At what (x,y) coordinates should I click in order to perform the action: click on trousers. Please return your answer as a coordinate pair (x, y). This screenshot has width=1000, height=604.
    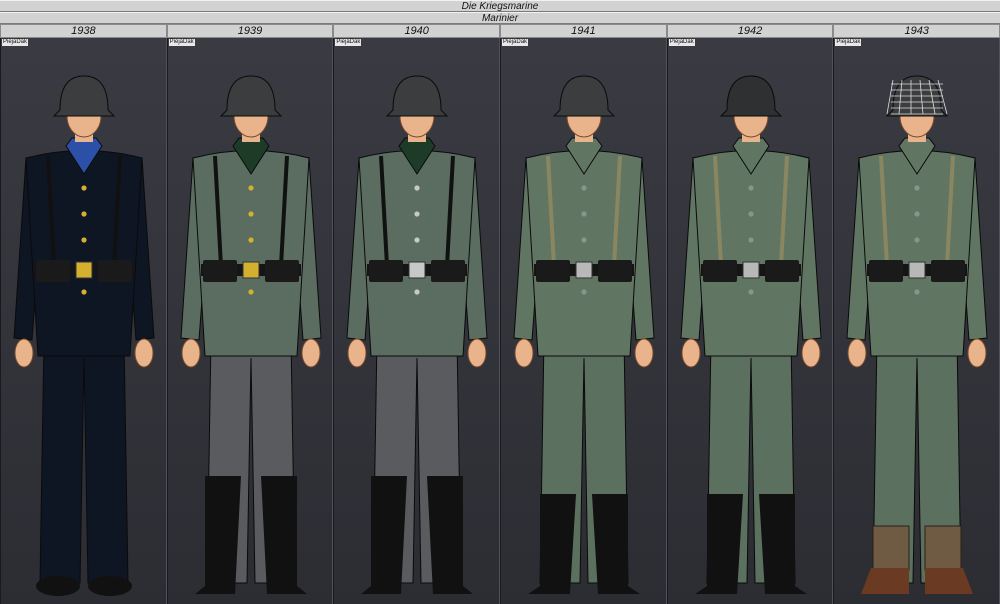
    Looking at the image, I should click on (84, 460).